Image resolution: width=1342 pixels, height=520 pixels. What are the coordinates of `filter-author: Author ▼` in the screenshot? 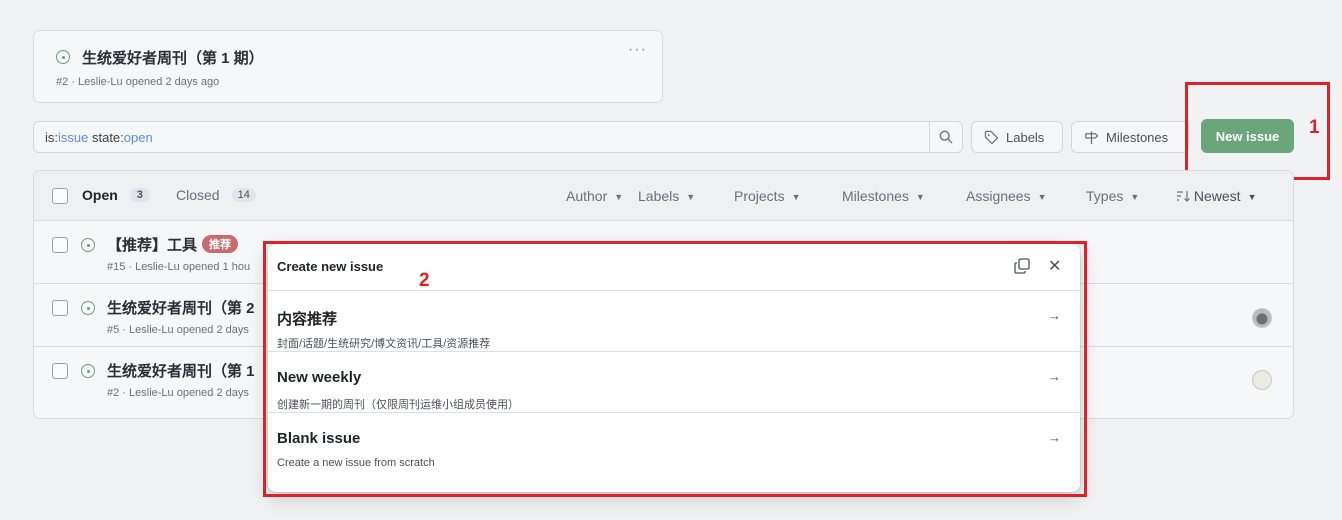 It's located at (594, 196).